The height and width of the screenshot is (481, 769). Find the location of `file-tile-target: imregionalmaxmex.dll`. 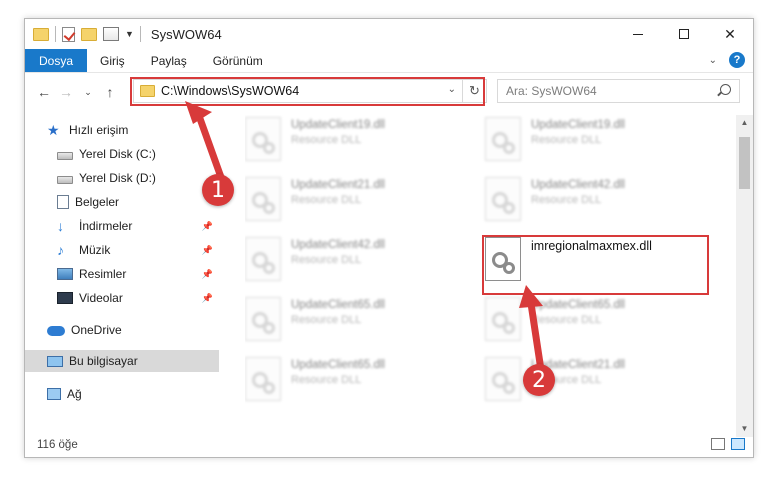

file-tile-target: imregionalmaxmex.dll is located at coordinates (595, 262).